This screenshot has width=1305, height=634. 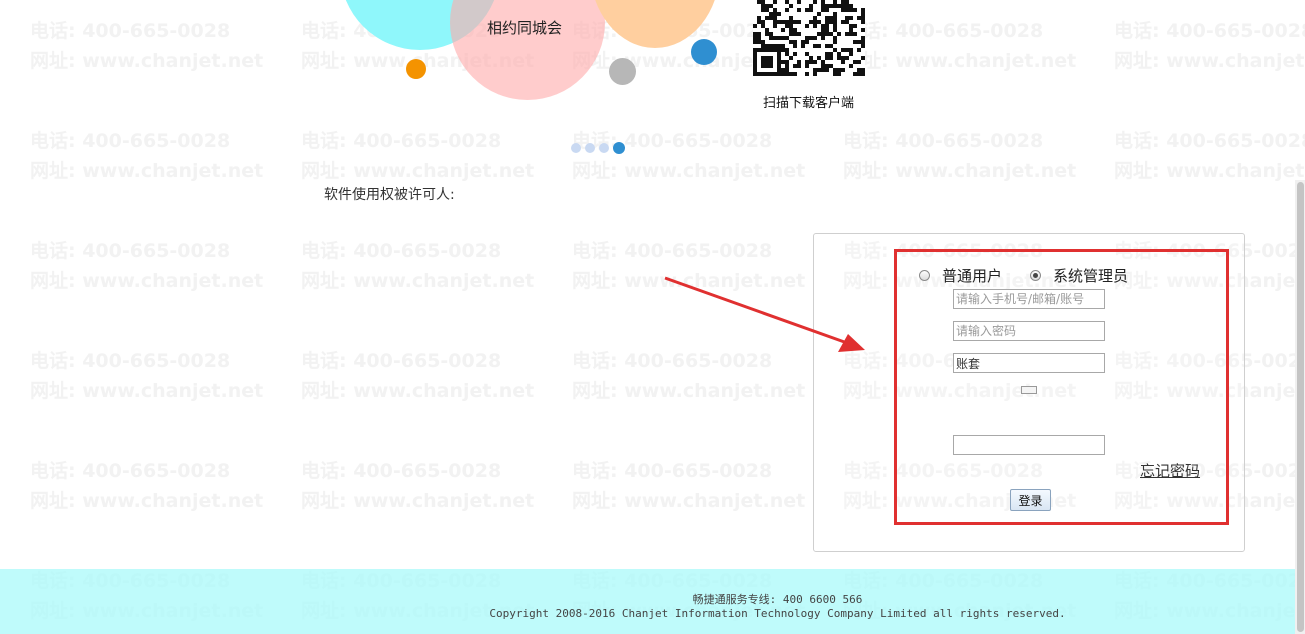 What do you see at coordinates (527, 50) in the screenshot?
I see `decorative-bubble` at bounding box center [527, 50].